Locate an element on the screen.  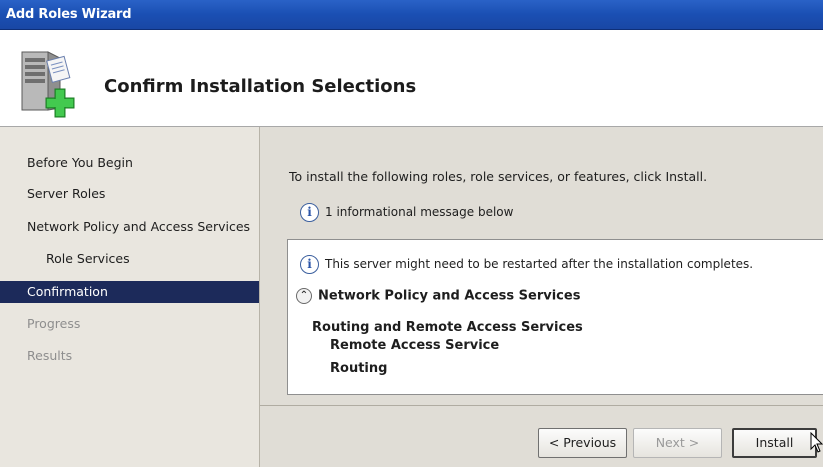
nav-item-confirmation: Confirmation is located at coordinates (129, 292).